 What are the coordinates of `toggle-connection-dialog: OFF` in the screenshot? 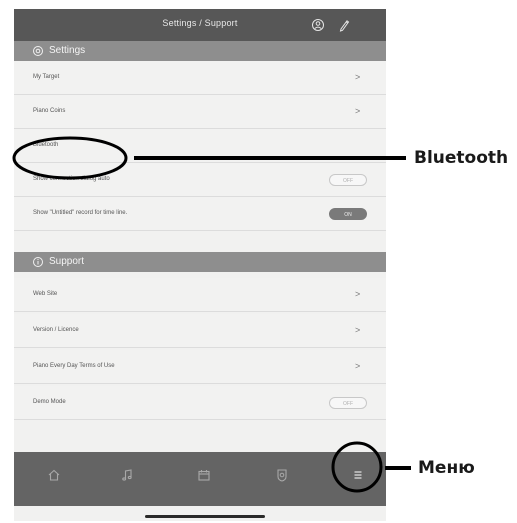 It's located at (348, 180).